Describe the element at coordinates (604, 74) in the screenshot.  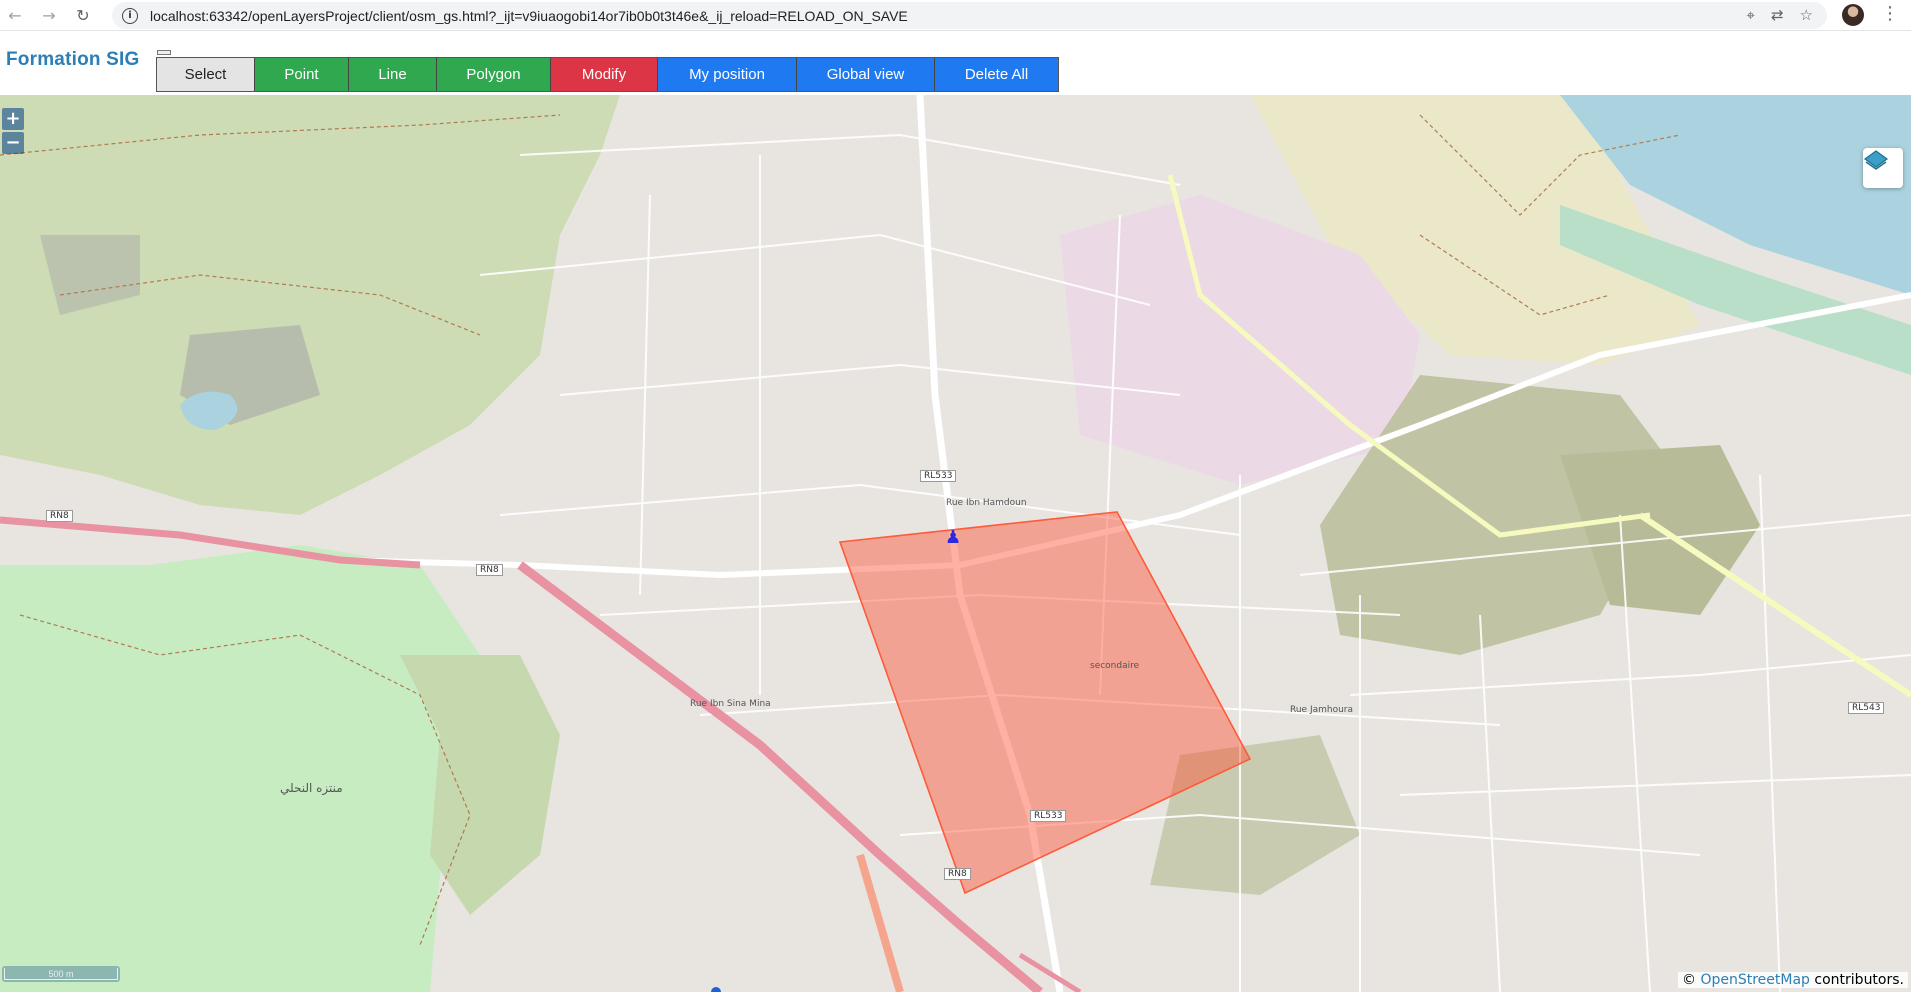
I see `modify-button: Modify` at that location.